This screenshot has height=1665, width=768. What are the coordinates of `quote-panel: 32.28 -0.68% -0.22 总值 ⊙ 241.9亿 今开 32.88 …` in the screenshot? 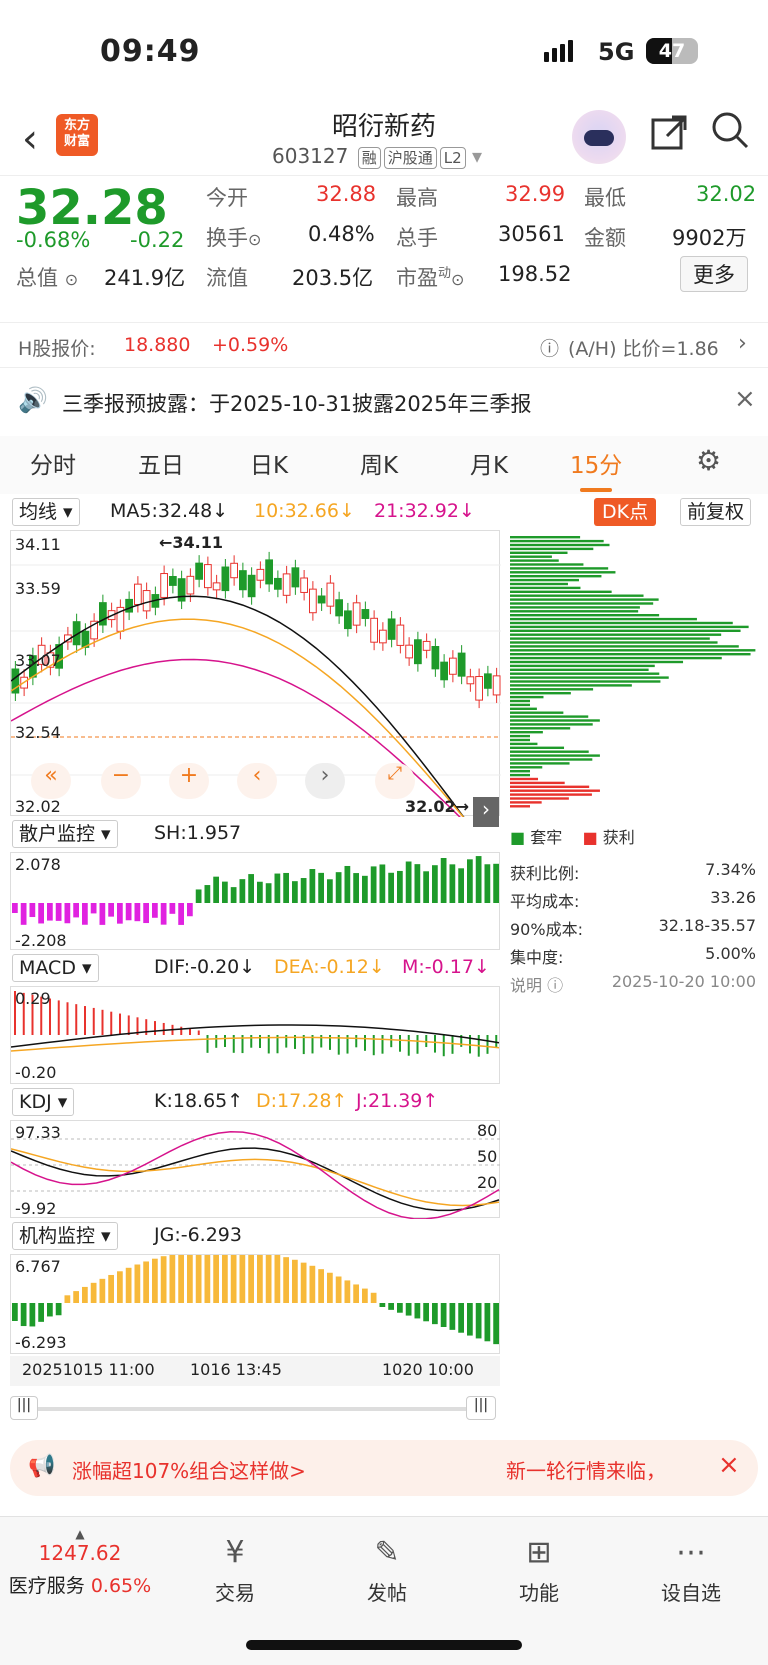 It's located at (384, 249).